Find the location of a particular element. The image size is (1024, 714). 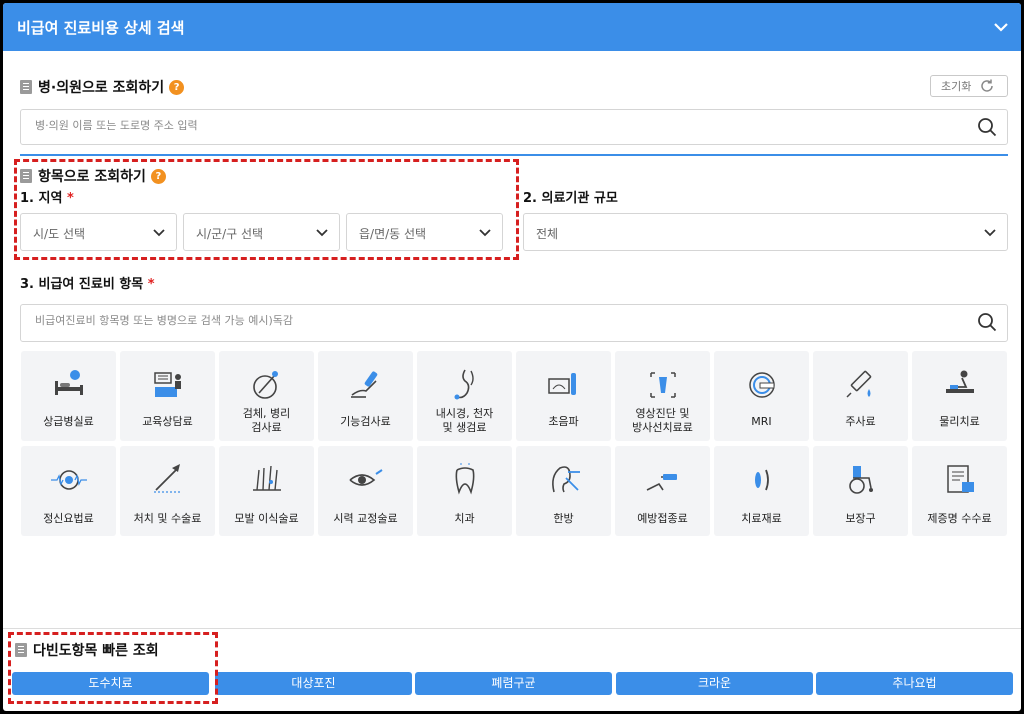

brain-icon is located at coordinates (69, 480).